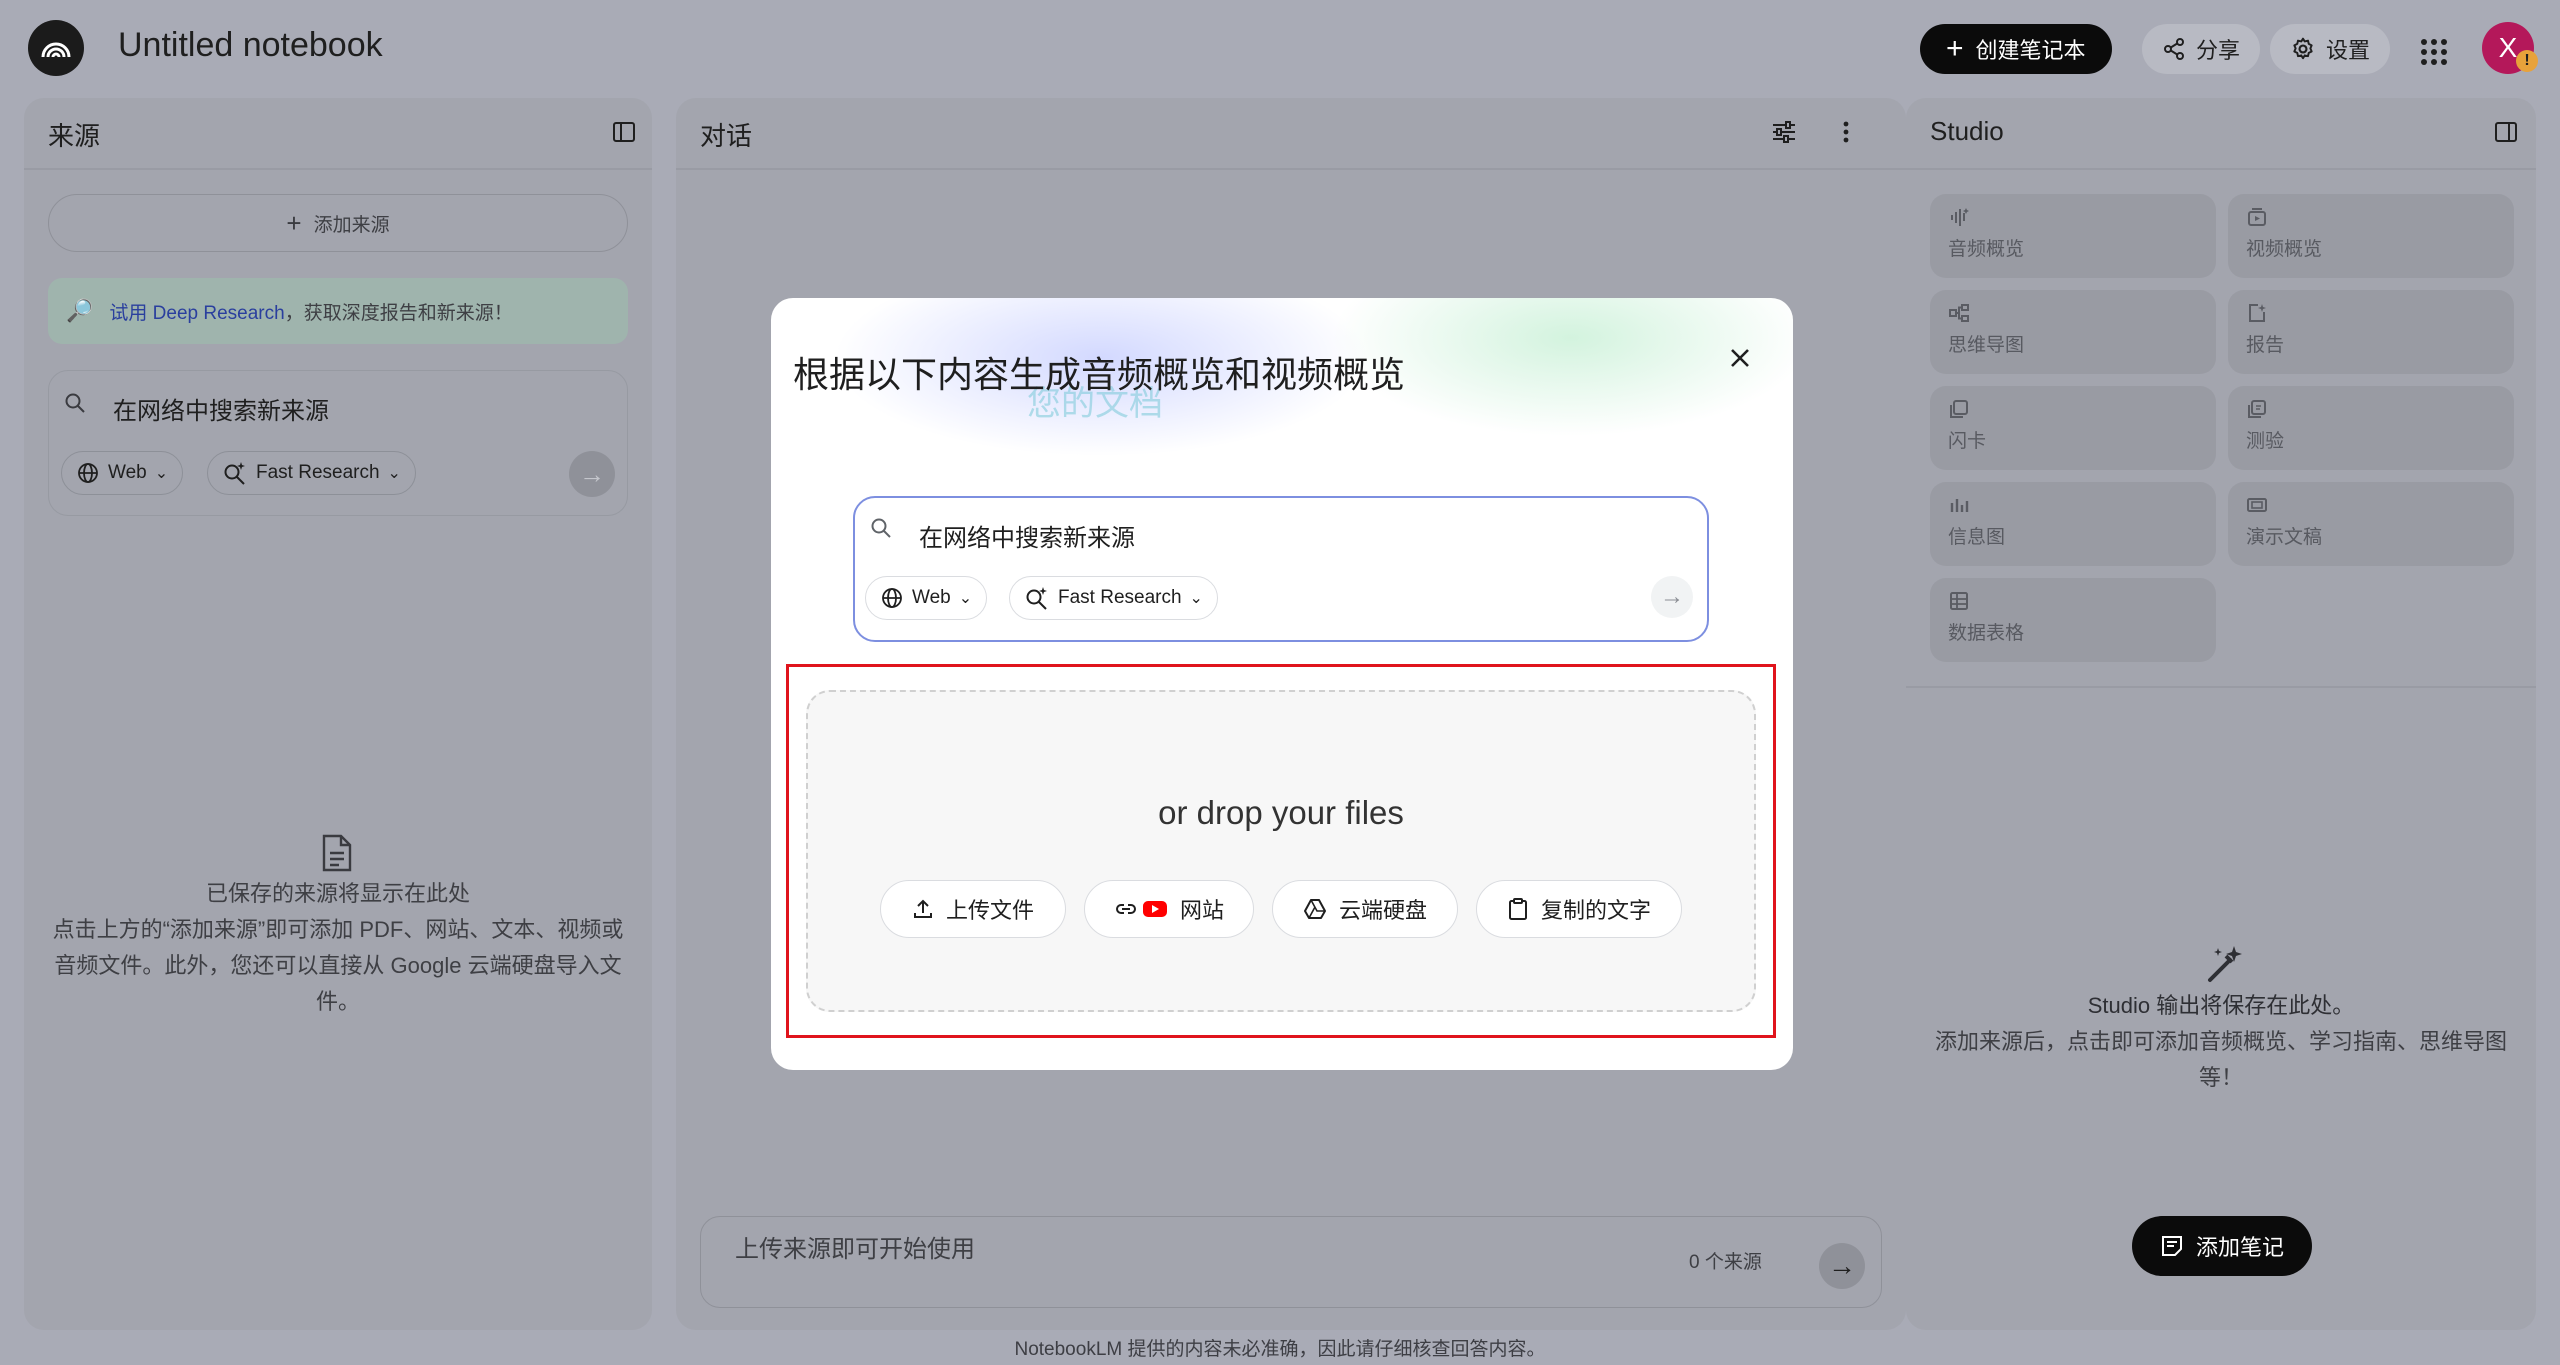 This screenshot has height=1365, width=2560. Describe the element at coordinates (2257, 505) in the screenshot. I see `slides-icon` at that location.